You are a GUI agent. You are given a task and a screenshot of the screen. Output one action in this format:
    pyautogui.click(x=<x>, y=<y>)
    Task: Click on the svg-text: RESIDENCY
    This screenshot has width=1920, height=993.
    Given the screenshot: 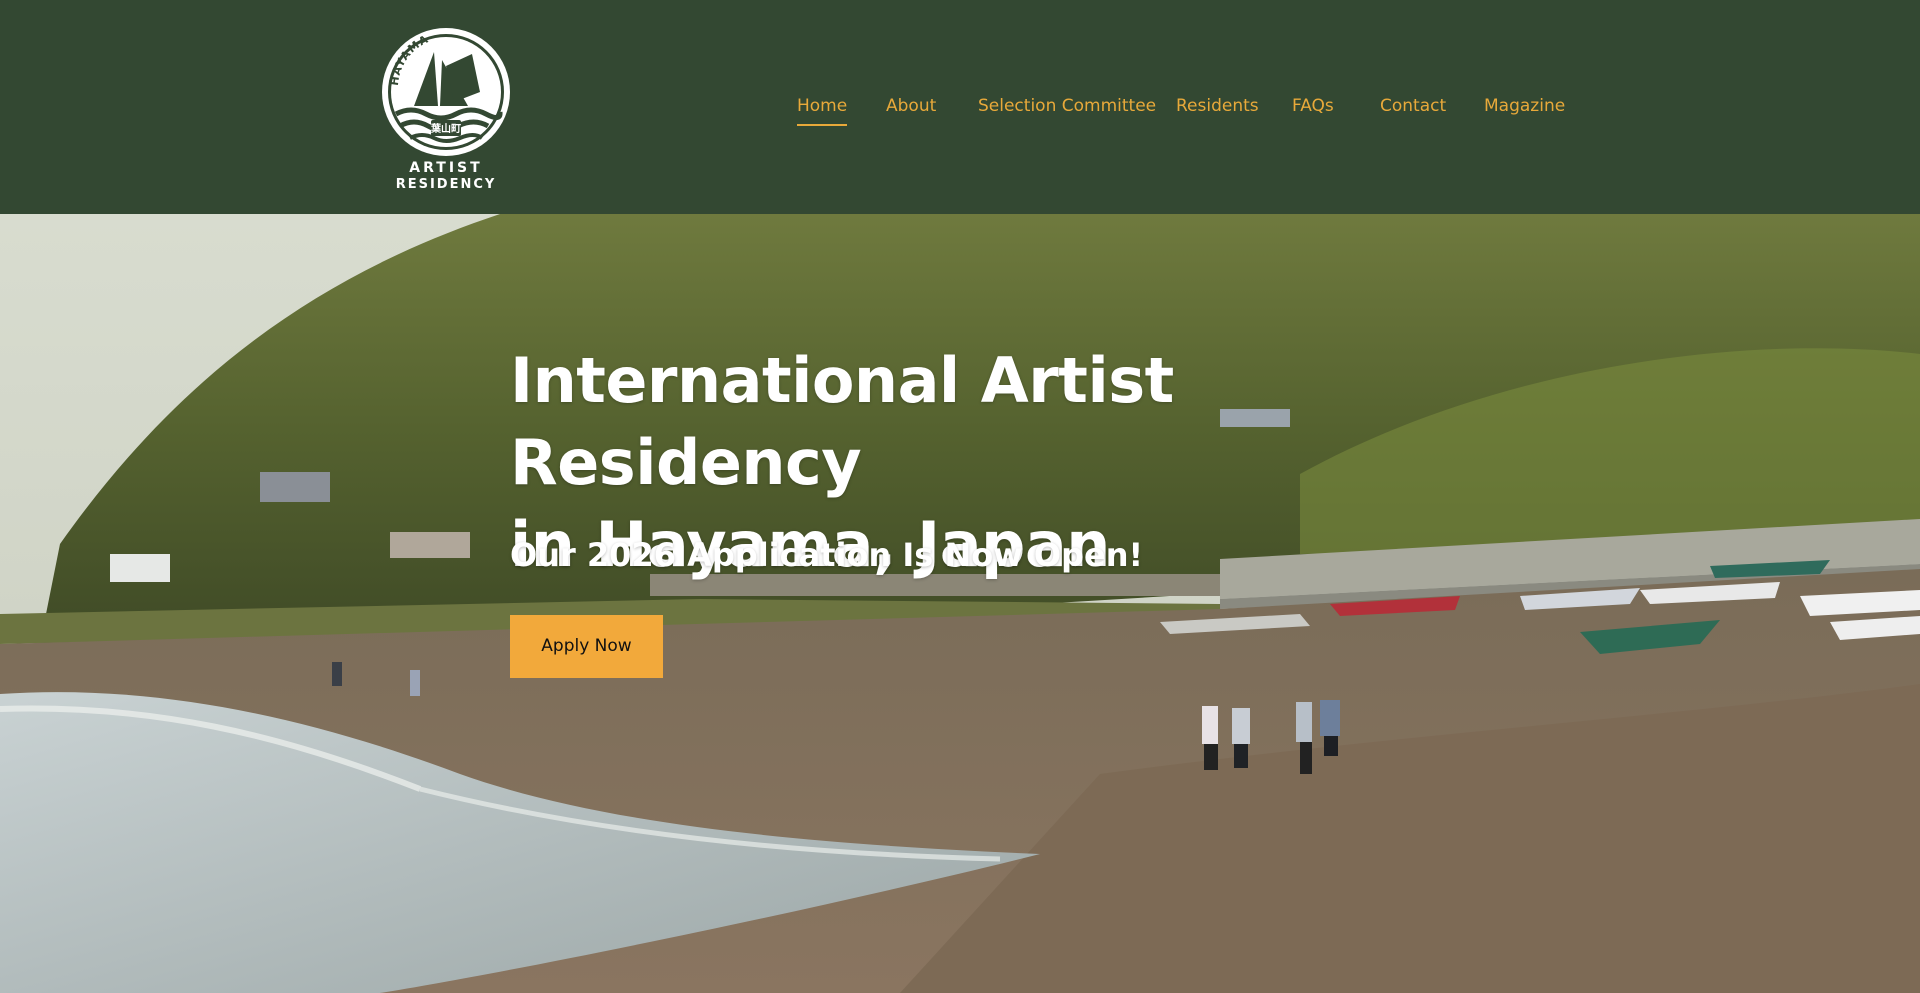 What is the action you would take?
    pyautogui.click(x=446, y=184)
    